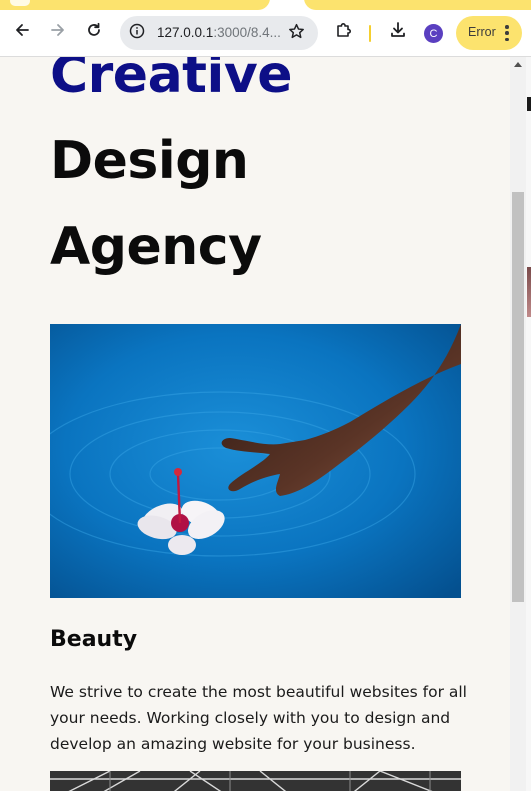 This screenshot has height=791, width=531. Describe the element at coordinates (528, 424) in the screenshot. I see `adjacent-window-edge` at that location.